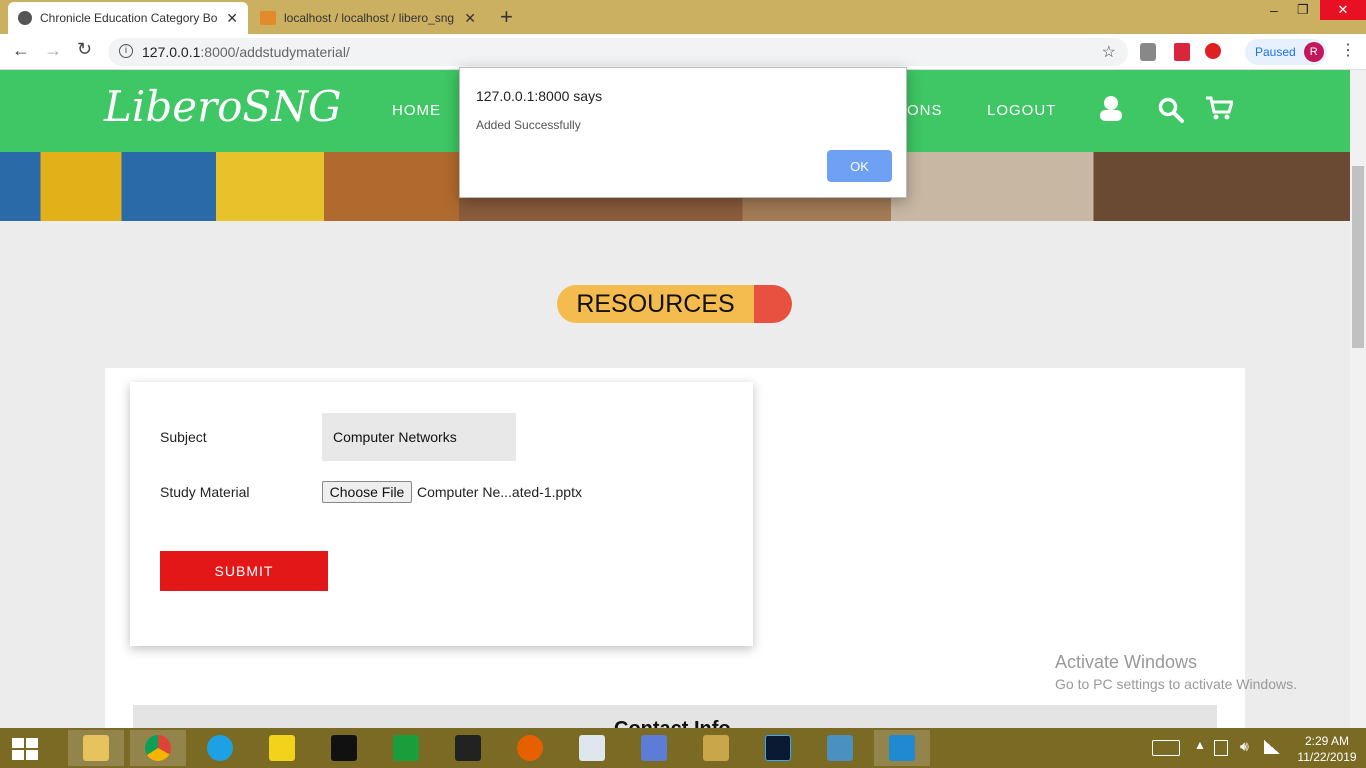  I want to click on tab-title: localhost / localhost / libero_sng, so click(369, 18).